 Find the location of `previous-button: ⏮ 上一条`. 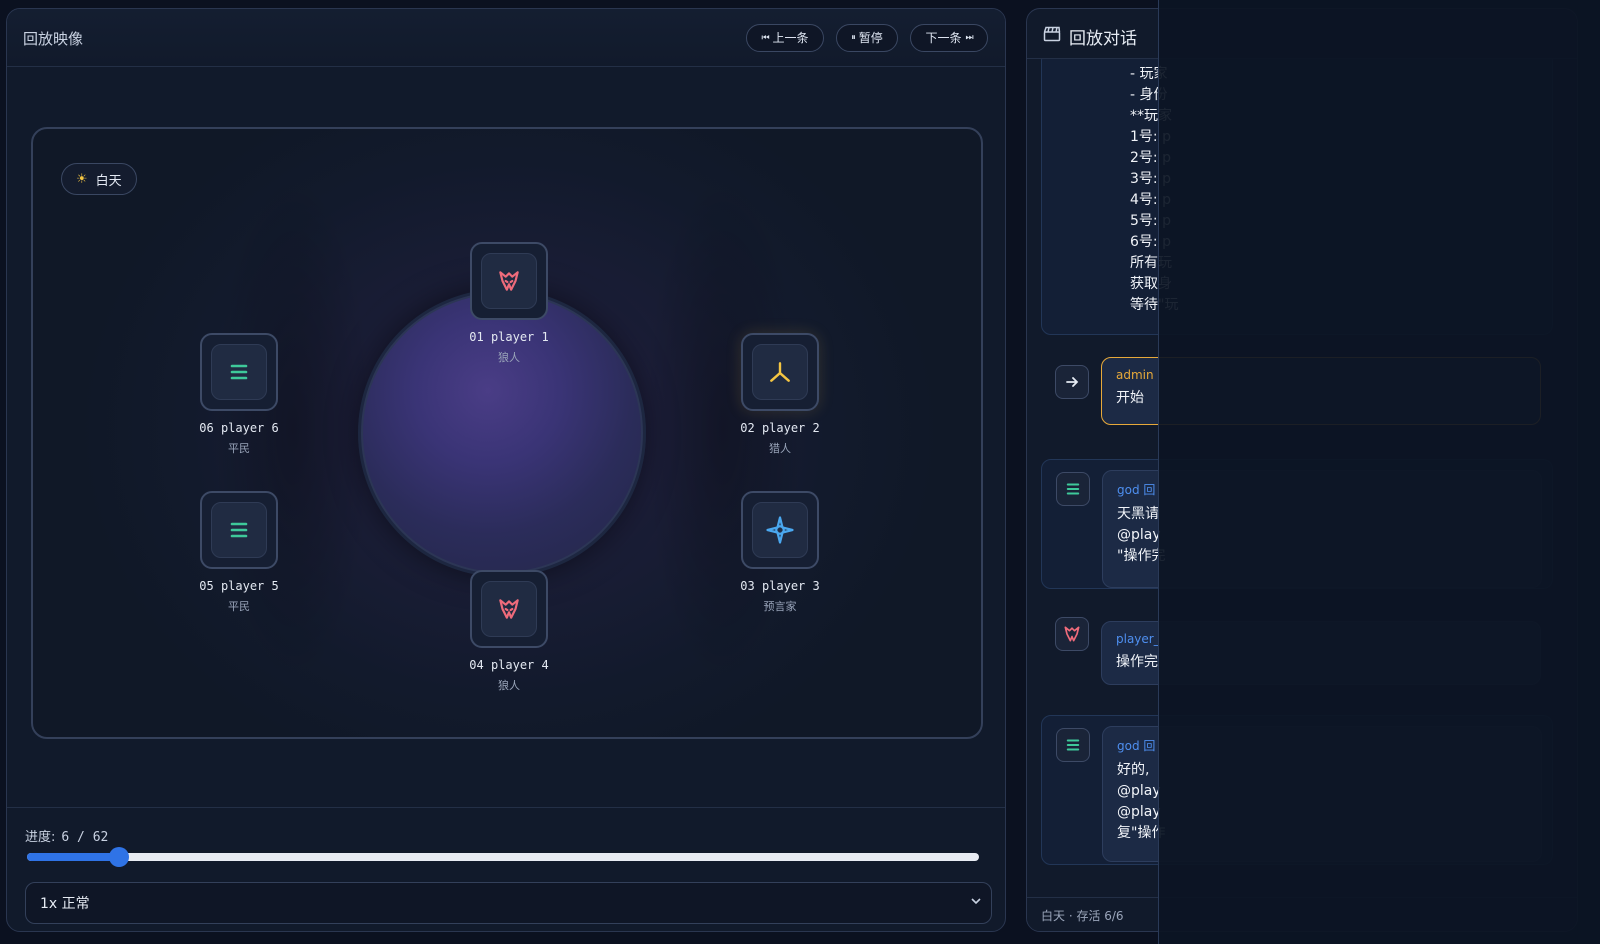

previous-button: ⏮ 上一条 is located at coordinates (785, 38).